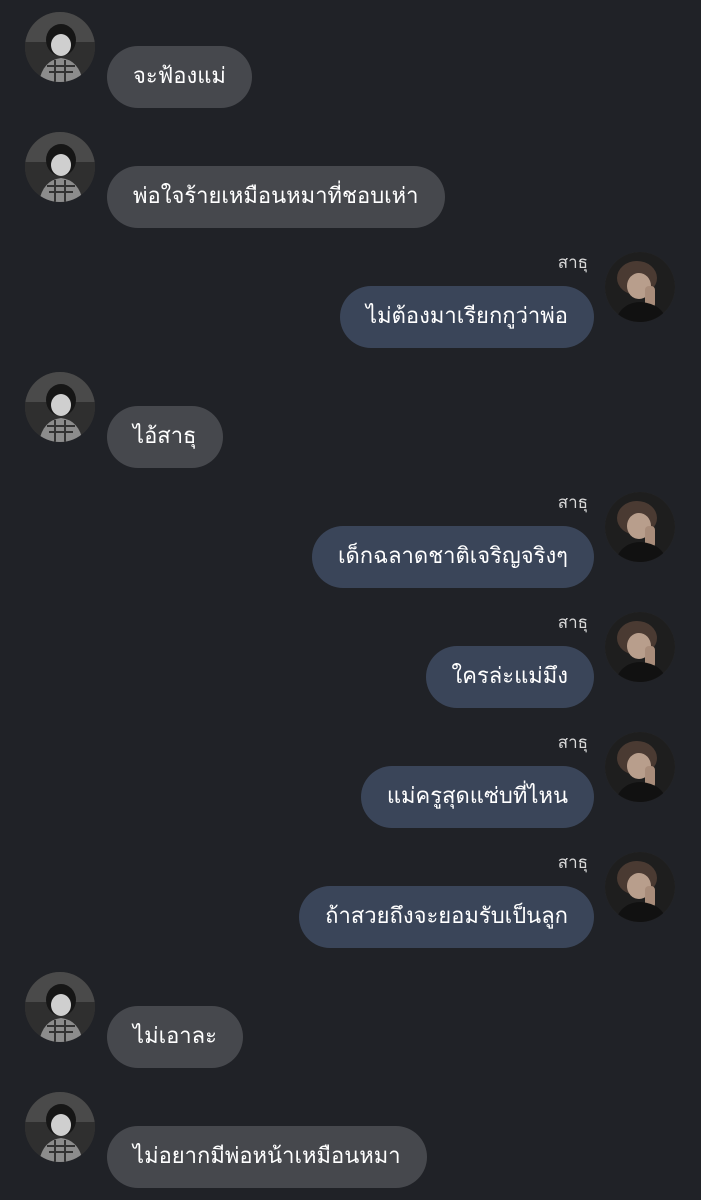  What do you see at coordinates (350, 60) in the screenshot?
I see `message-incoming: จะฟ้องแม่` at bounding box center [350, 60].